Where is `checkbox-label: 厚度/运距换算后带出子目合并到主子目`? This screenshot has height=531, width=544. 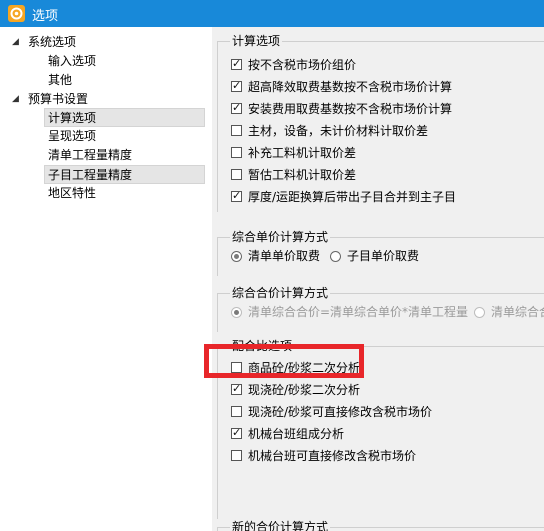
checkbox-label: 厚度/运距换算后带出子目合并到主子目 is located at coordinates (352, 197).